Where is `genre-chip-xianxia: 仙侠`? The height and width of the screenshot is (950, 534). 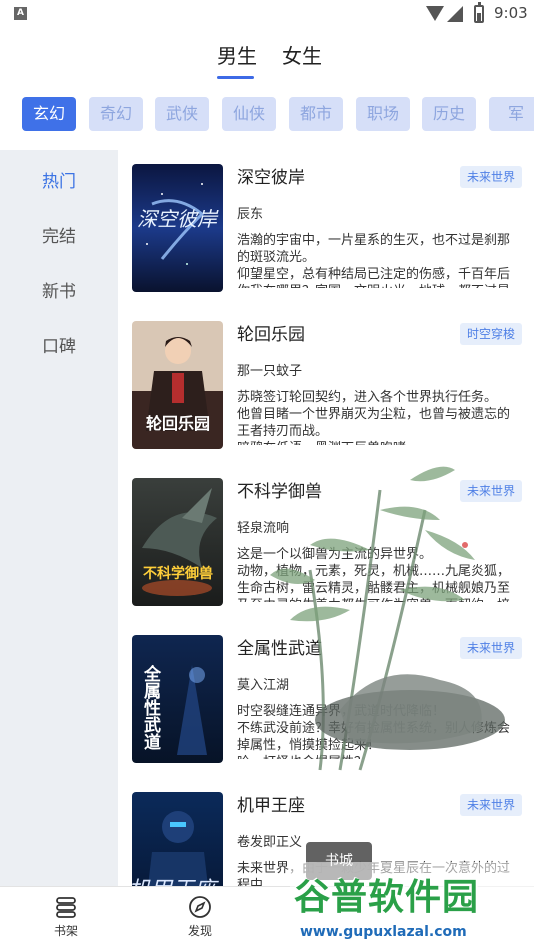
genre-chip-xianxia: 仙侠 is located at coordinates (249, 114).